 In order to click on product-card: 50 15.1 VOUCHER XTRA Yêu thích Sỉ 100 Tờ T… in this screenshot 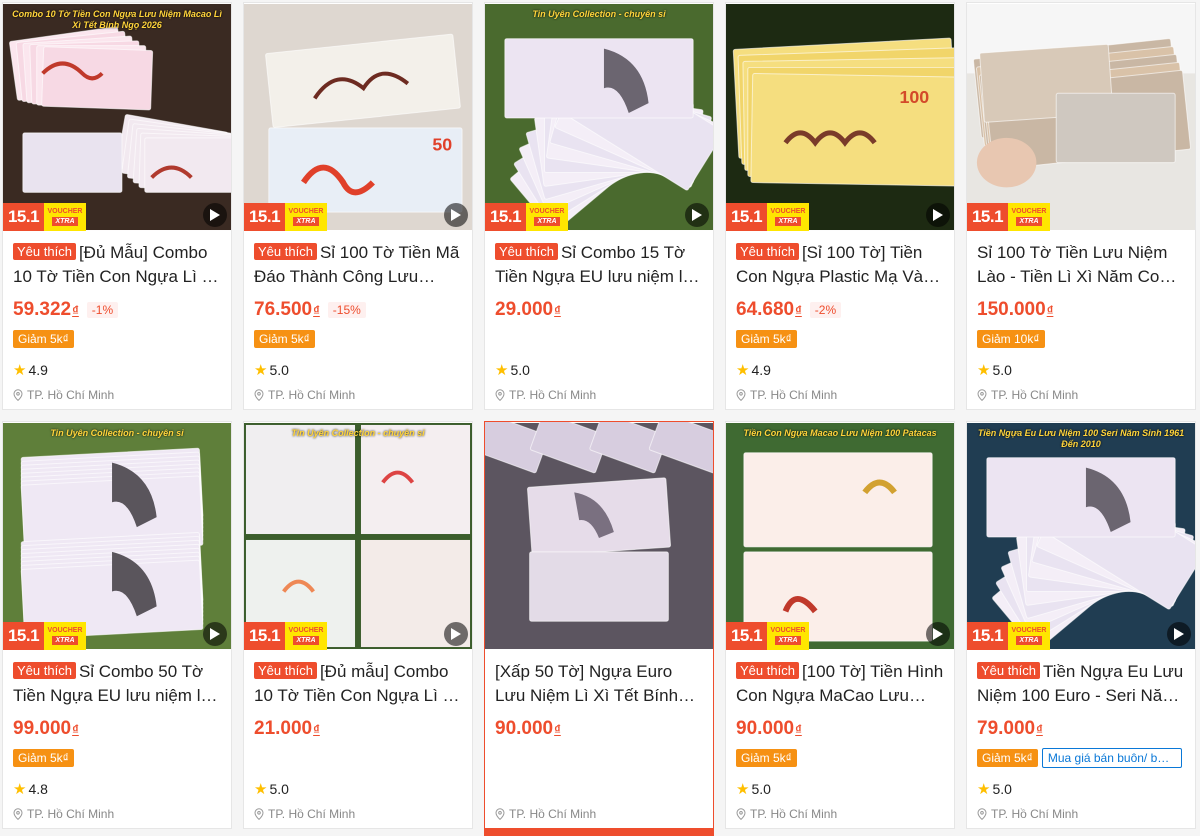, I will do `click(358, 206)`.